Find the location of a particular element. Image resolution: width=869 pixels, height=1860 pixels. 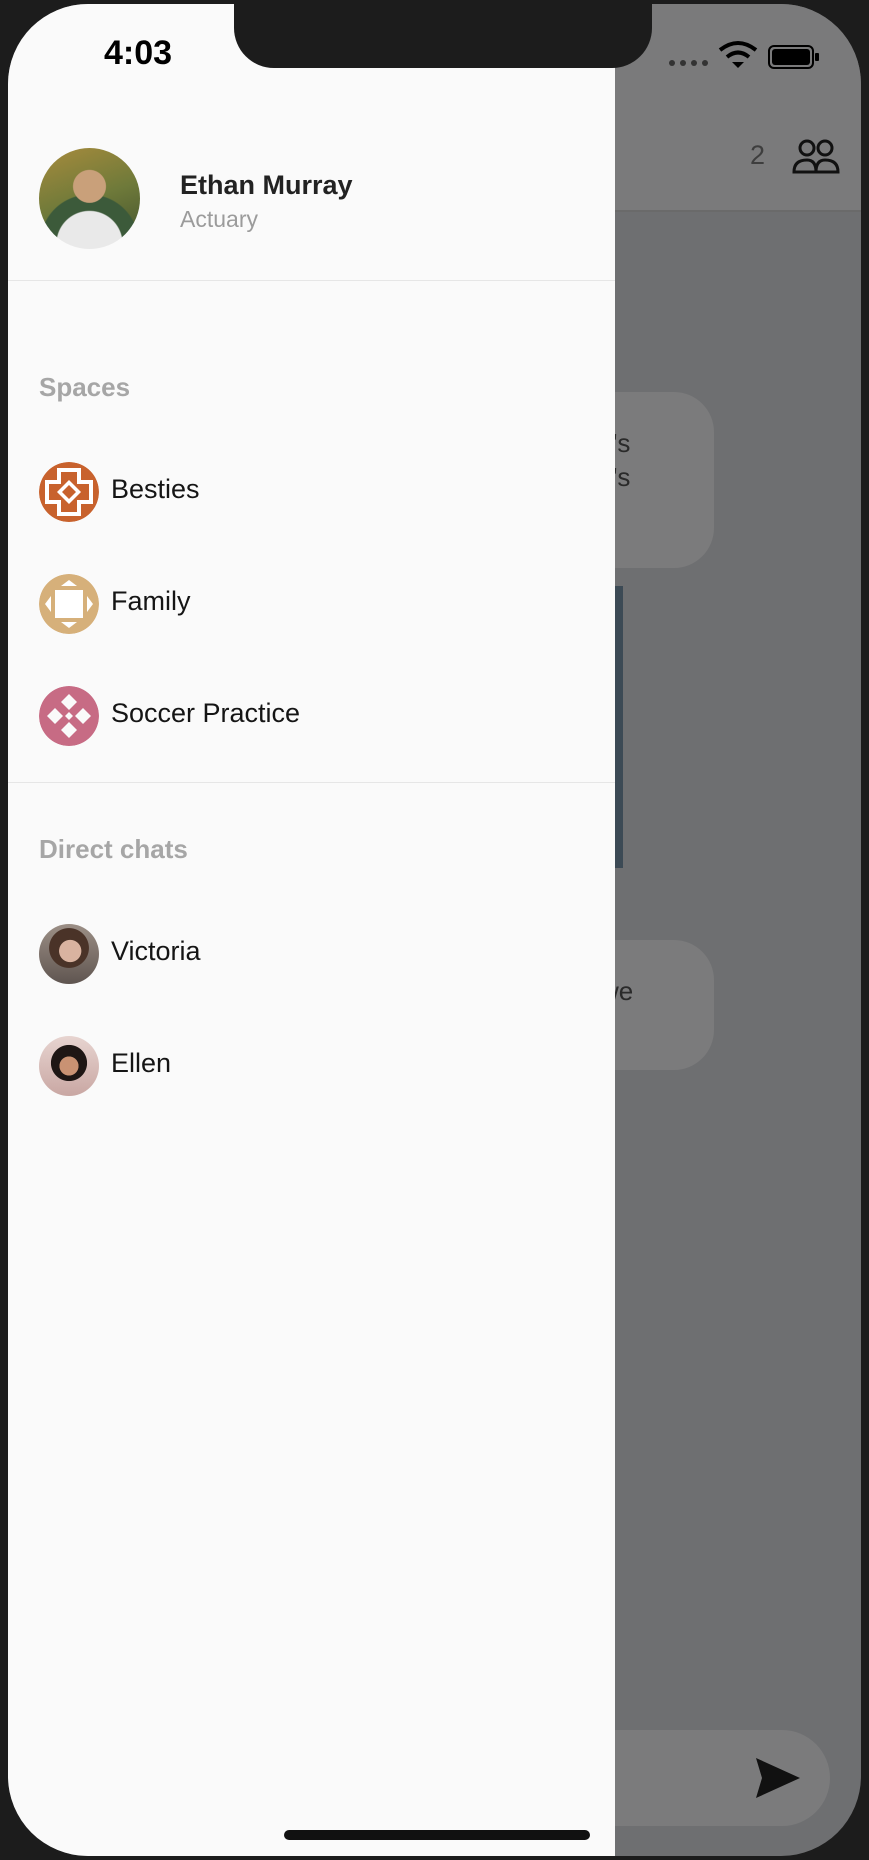

profile-role: Actuary is located at coordinates (219, 219).